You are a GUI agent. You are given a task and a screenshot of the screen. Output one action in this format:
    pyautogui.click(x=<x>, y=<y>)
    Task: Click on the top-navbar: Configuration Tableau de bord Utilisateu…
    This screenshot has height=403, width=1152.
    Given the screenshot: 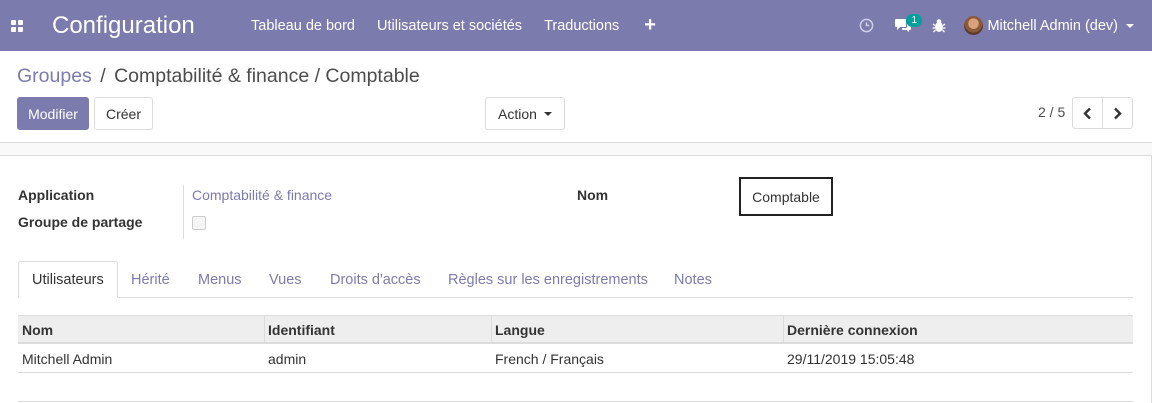 What is the action you would take?
    pyautogui.click(x=576, y=25)
    